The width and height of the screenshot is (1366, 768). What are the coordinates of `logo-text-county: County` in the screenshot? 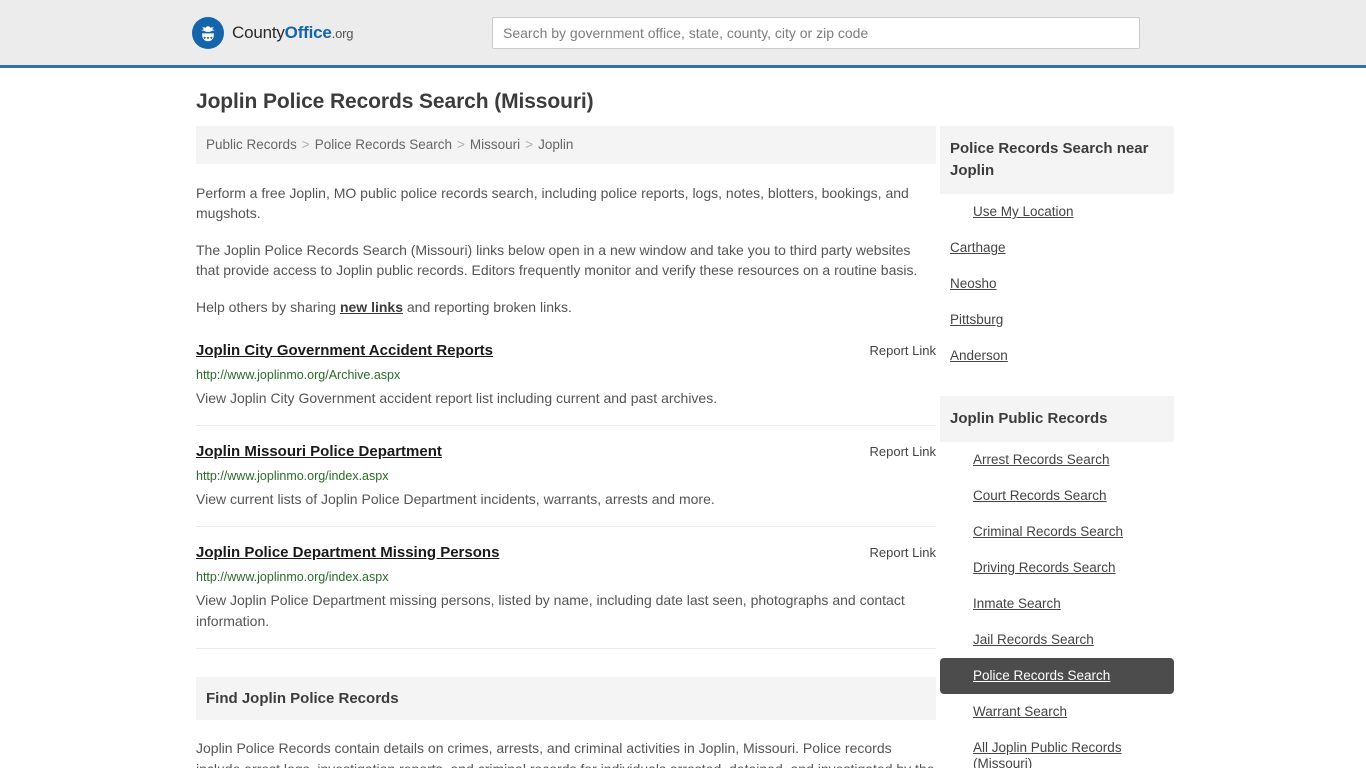 It's located at (258, 32).